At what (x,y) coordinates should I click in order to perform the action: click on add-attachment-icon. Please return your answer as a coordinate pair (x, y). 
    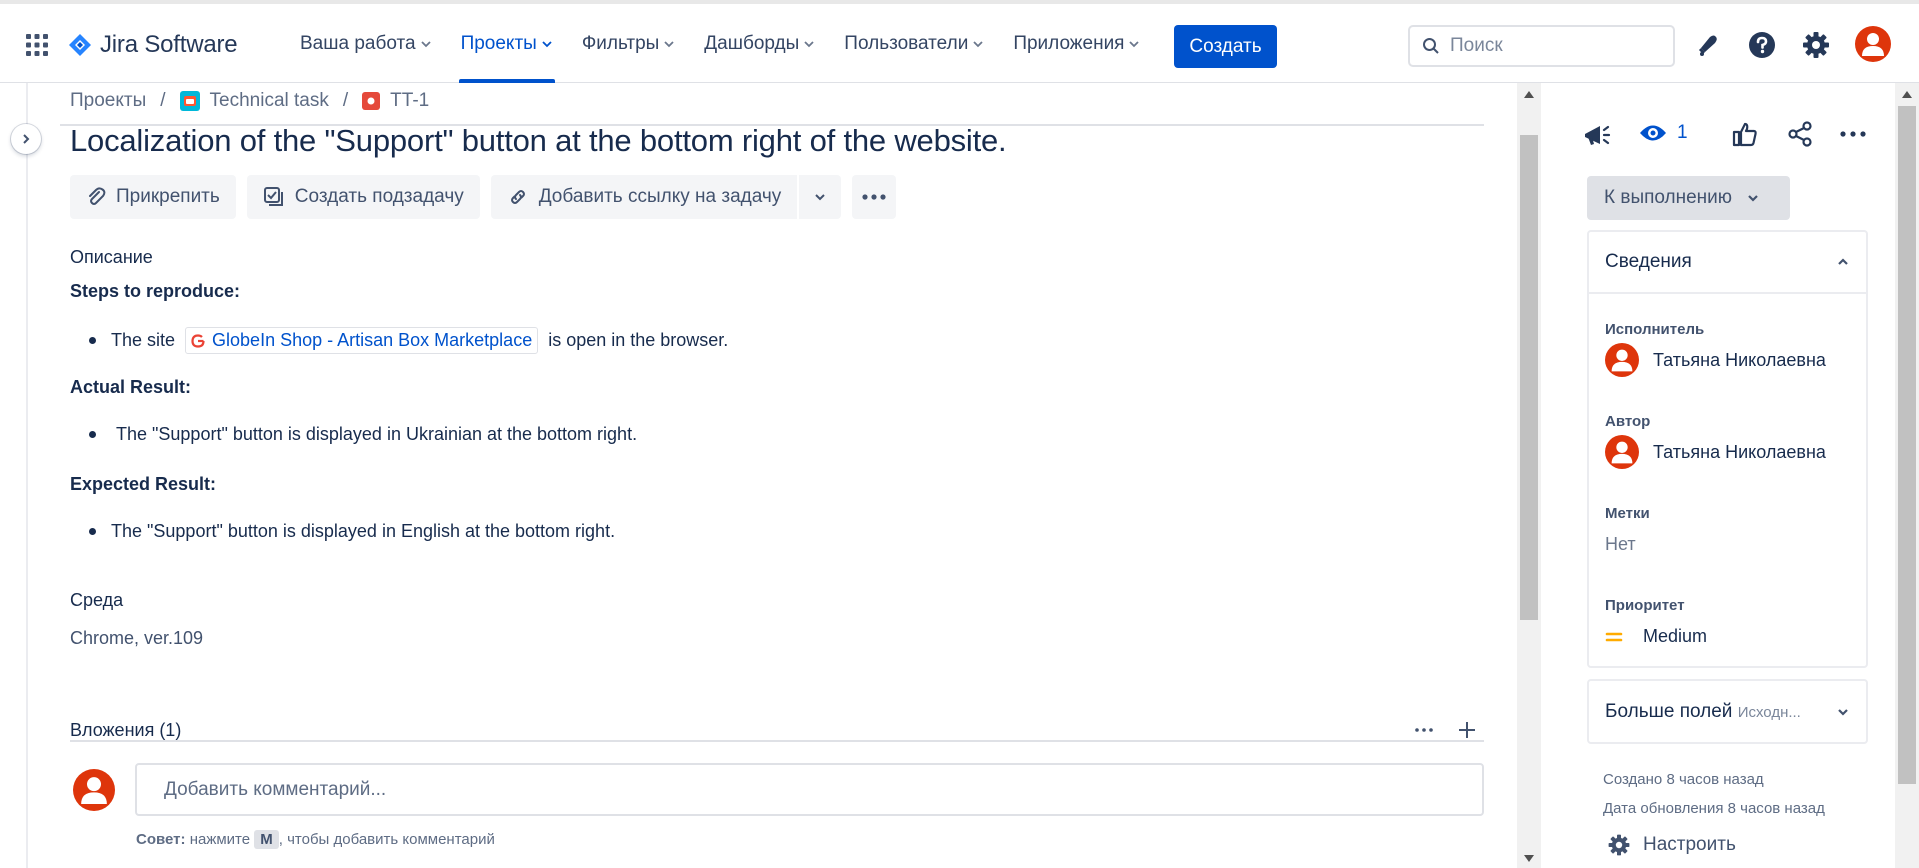
    Looking at the image, I should click on (1467, 730).